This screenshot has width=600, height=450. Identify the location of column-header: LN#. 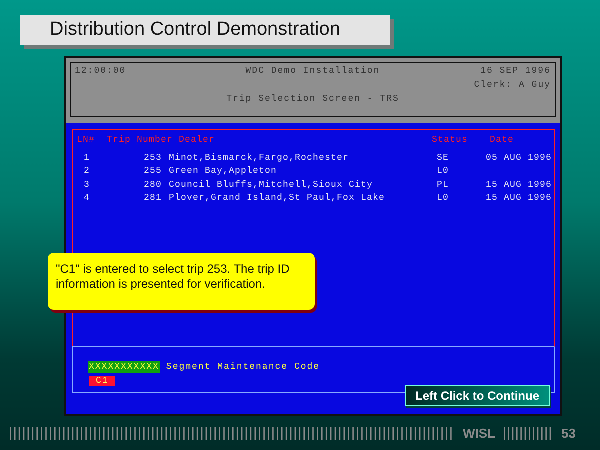
(86, 140).